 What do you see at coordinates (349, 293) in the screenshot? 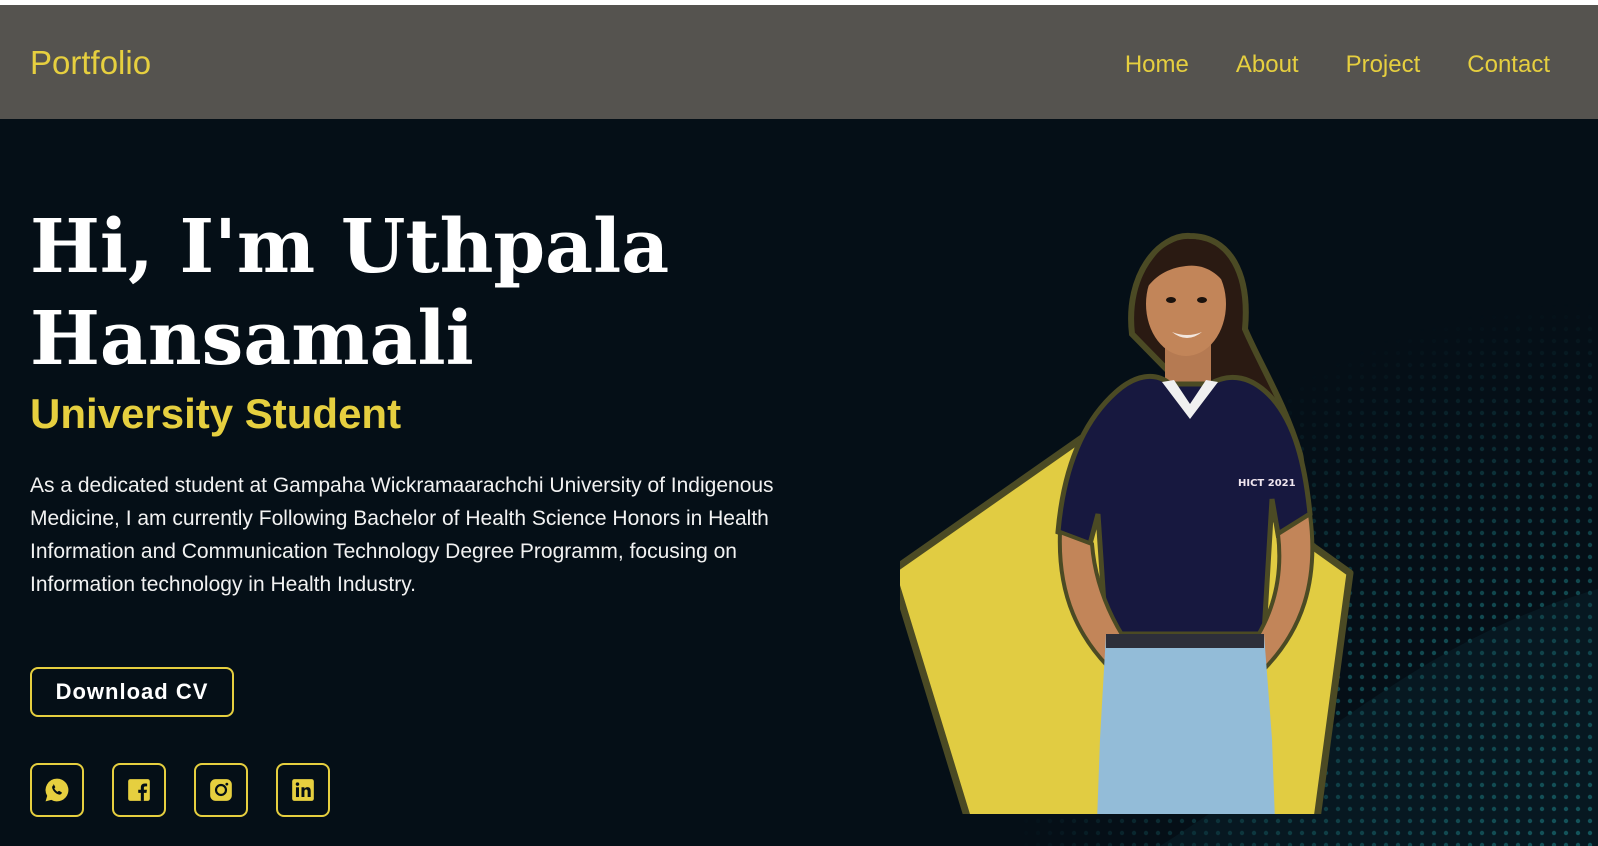
I see `hero-headline: Hi, I'm Uthpala Hansamali` at bounding box center [349, 293].